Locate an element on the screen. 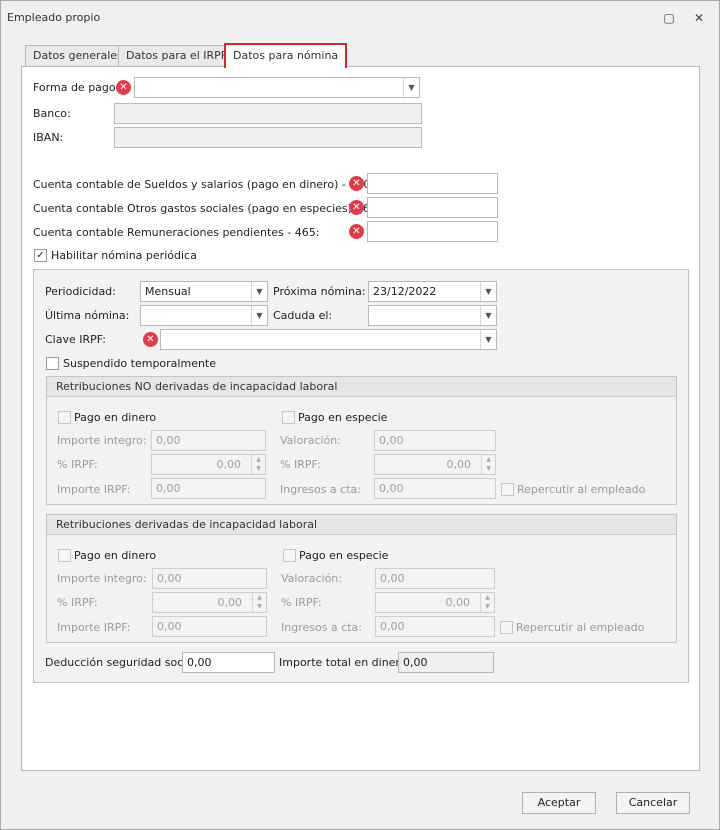  tab-datos-irpf: Datos para el IRPF is located at coordinates (177, 56).